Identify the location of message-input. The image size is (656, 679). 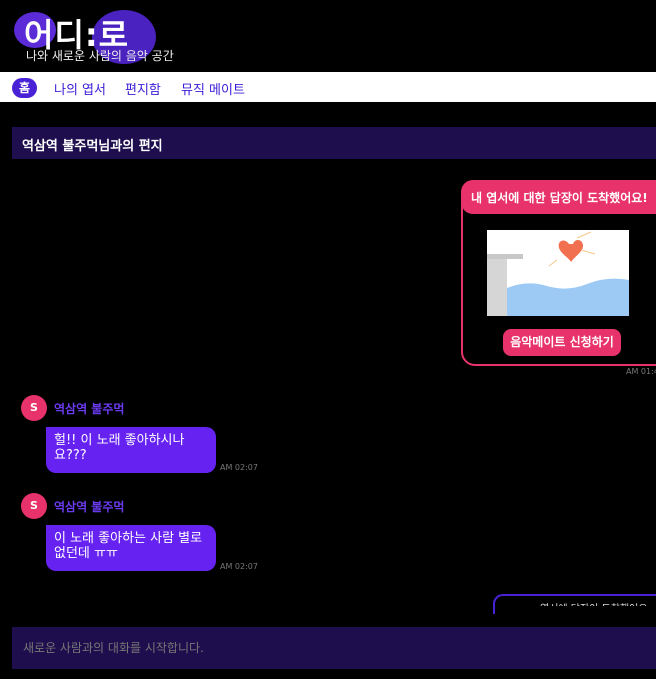
(323, 648).